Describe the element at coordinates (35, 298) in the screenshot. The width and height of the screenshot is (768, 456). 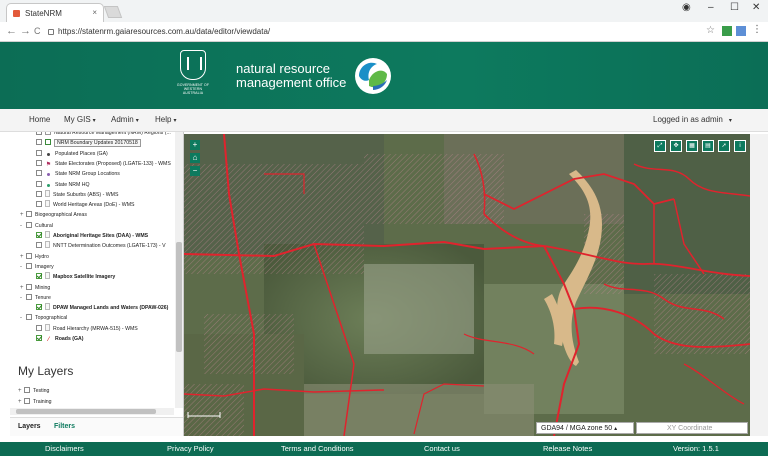
I see `layer-group: - Tenure` at that location.